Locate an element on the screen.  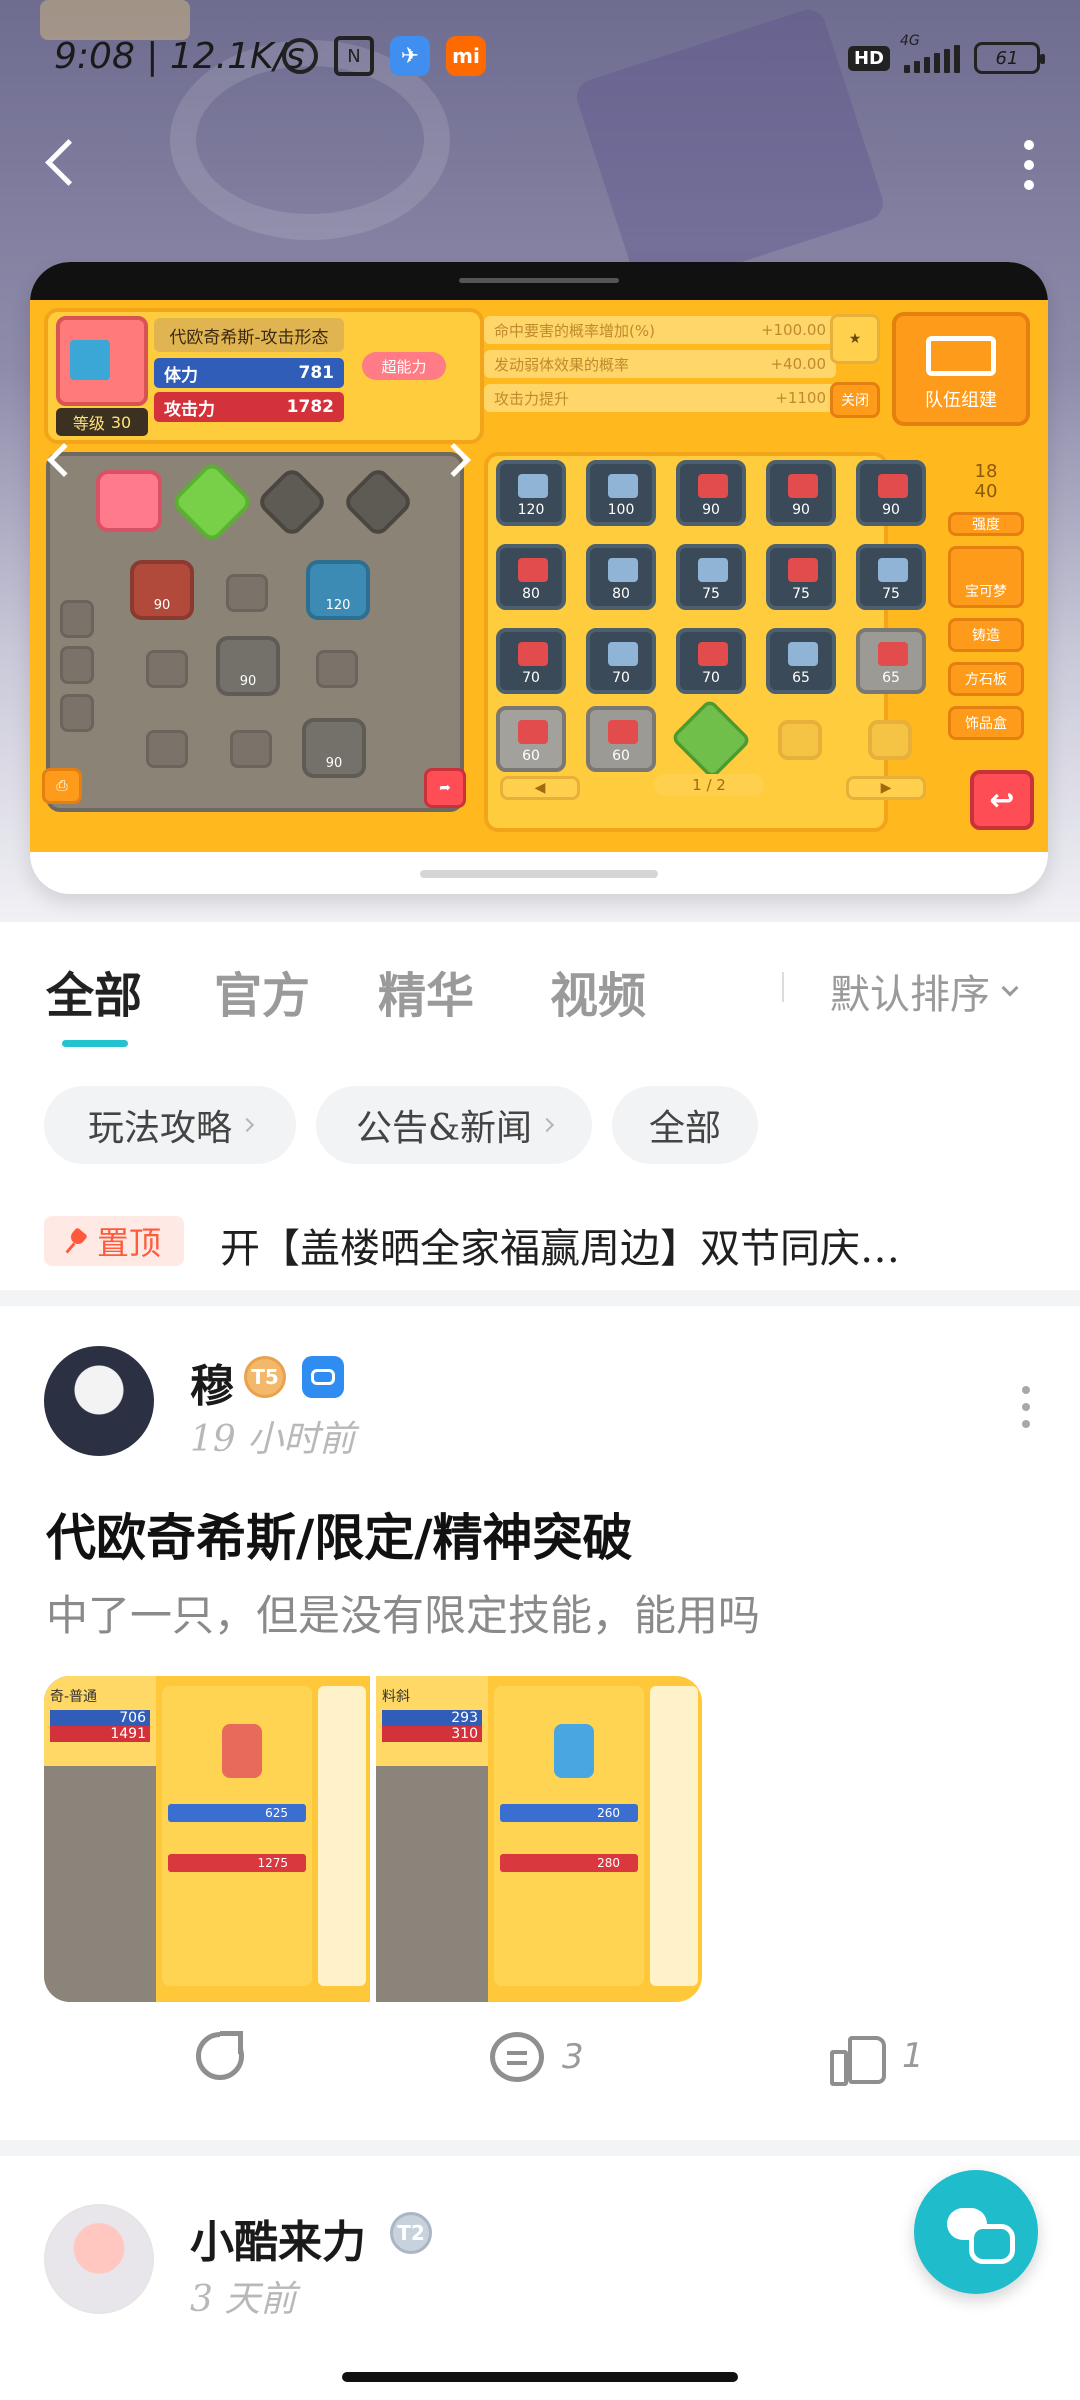
like-button: 1 is located at coordinates (877, 2059).